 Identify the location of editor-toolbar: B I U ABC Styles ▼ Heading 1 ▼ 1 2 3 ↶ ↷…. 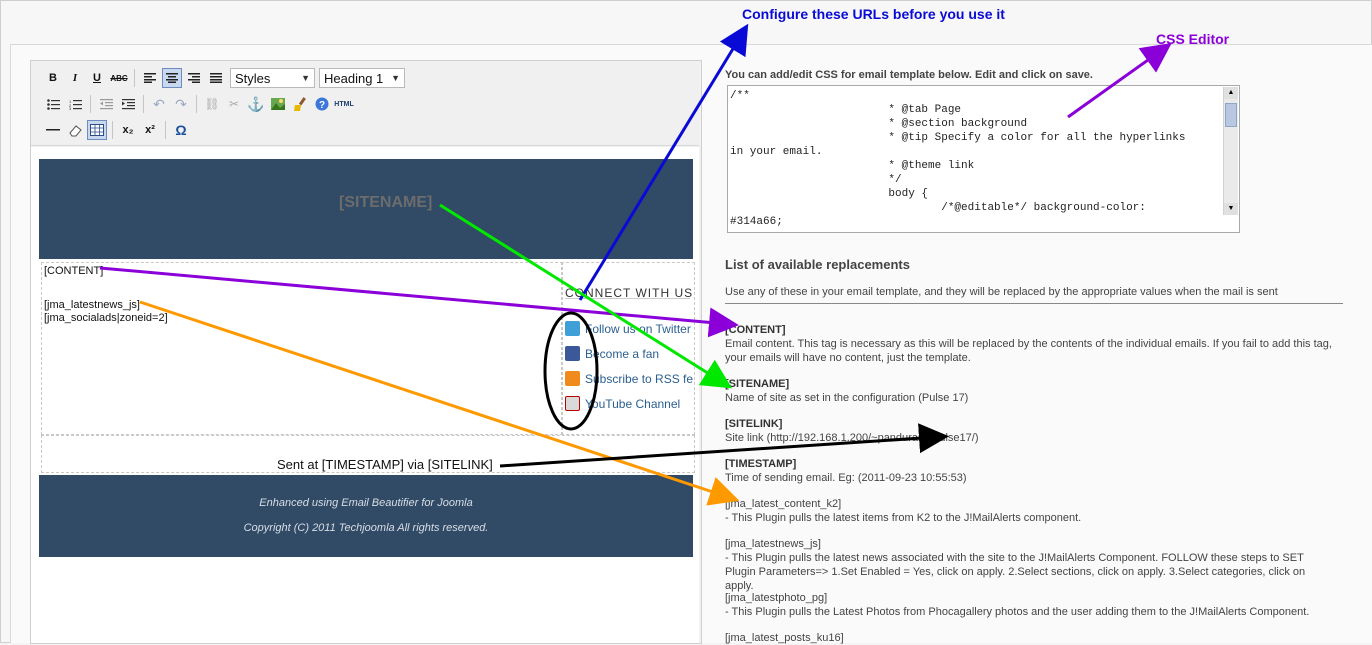
(365, 103).